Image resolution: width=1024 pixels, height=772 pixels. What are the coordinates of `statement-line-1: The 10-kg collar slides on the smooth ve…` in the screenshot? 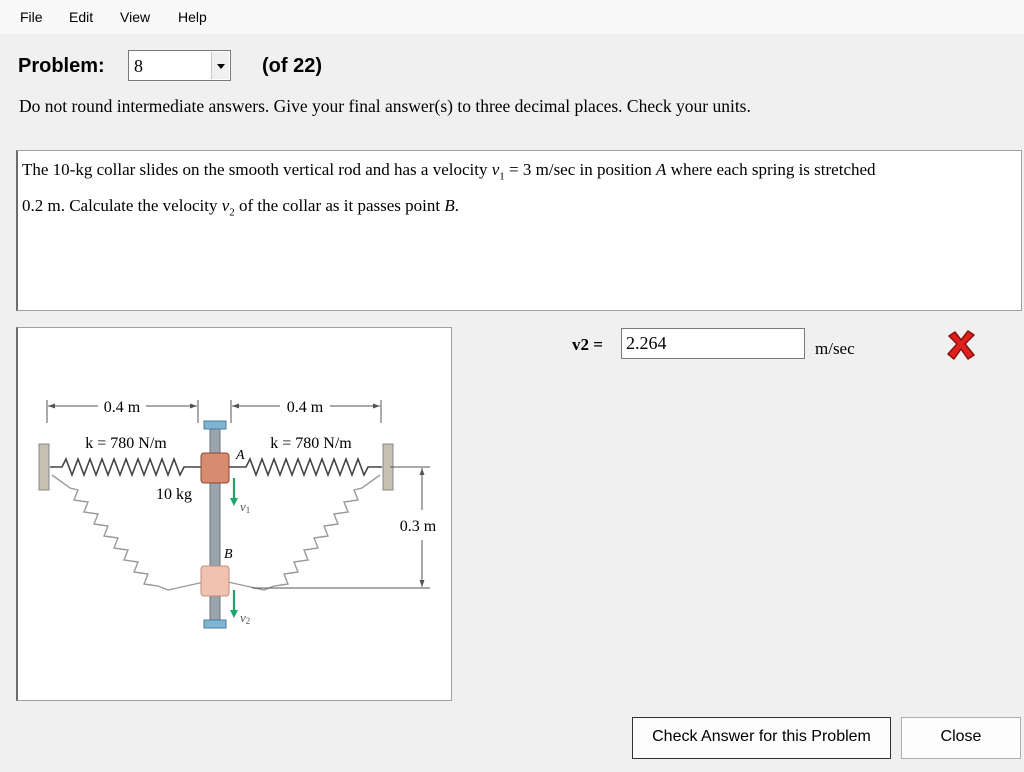 It's located at (449, 171).